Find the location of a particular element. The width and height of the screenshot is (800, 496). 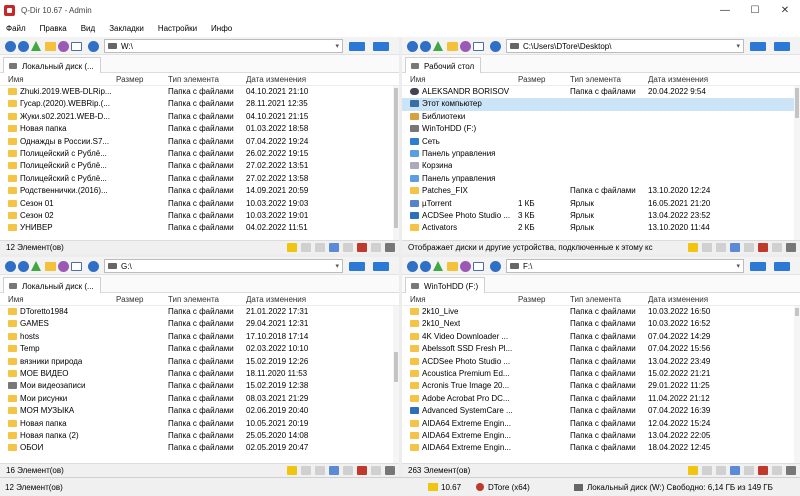

list-item: МОЕ ВИДЕО Папка с файлами 18.11.2020 11:53 is located at coordinates (199, 374).